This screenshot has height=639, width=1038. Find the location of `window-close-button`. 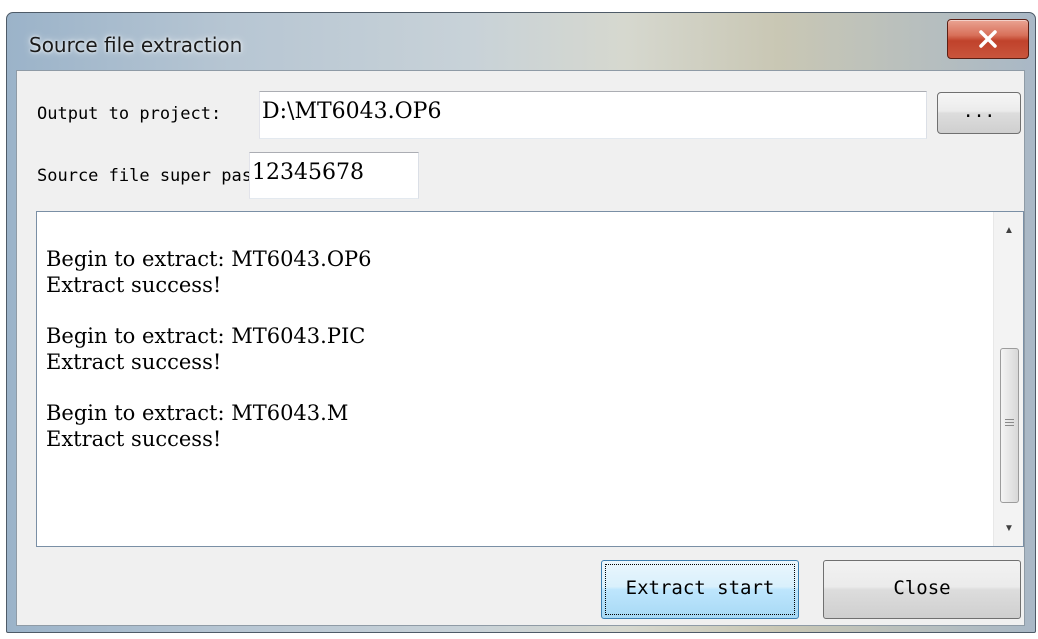

window-close-button is located at coordinates (988, 39).